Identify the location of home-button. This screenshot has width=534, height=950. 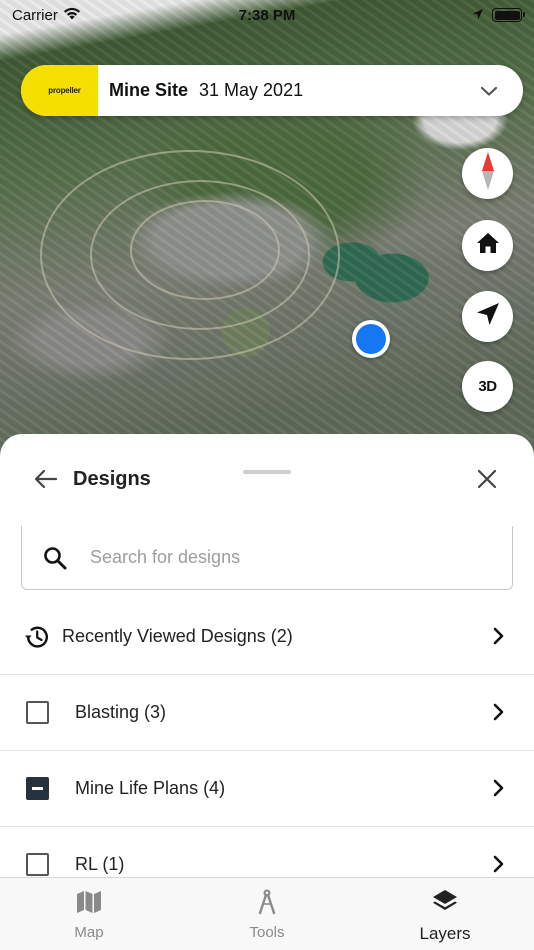
(487, 245).